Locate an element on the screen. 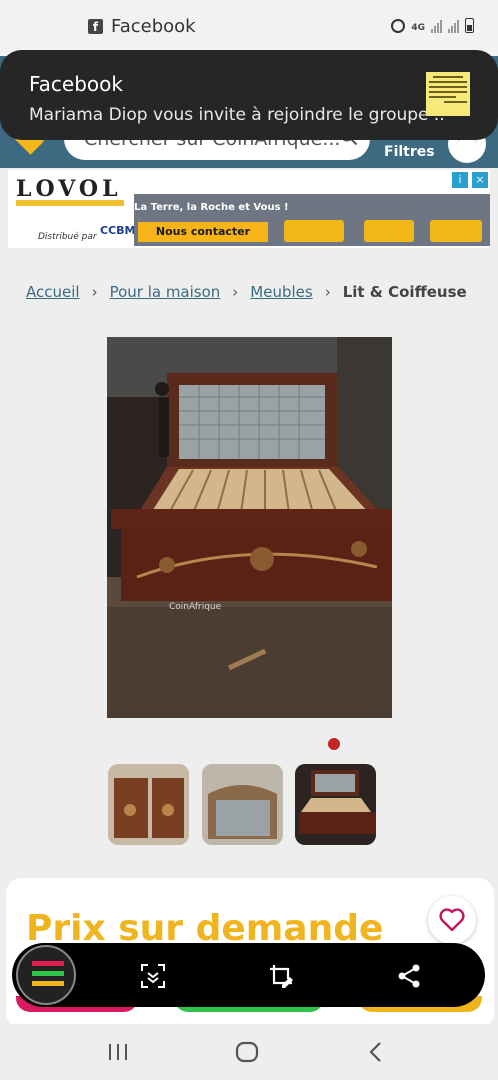 The image size is (498, 1080). network-type: 4G is located at coordinates (418, 28).